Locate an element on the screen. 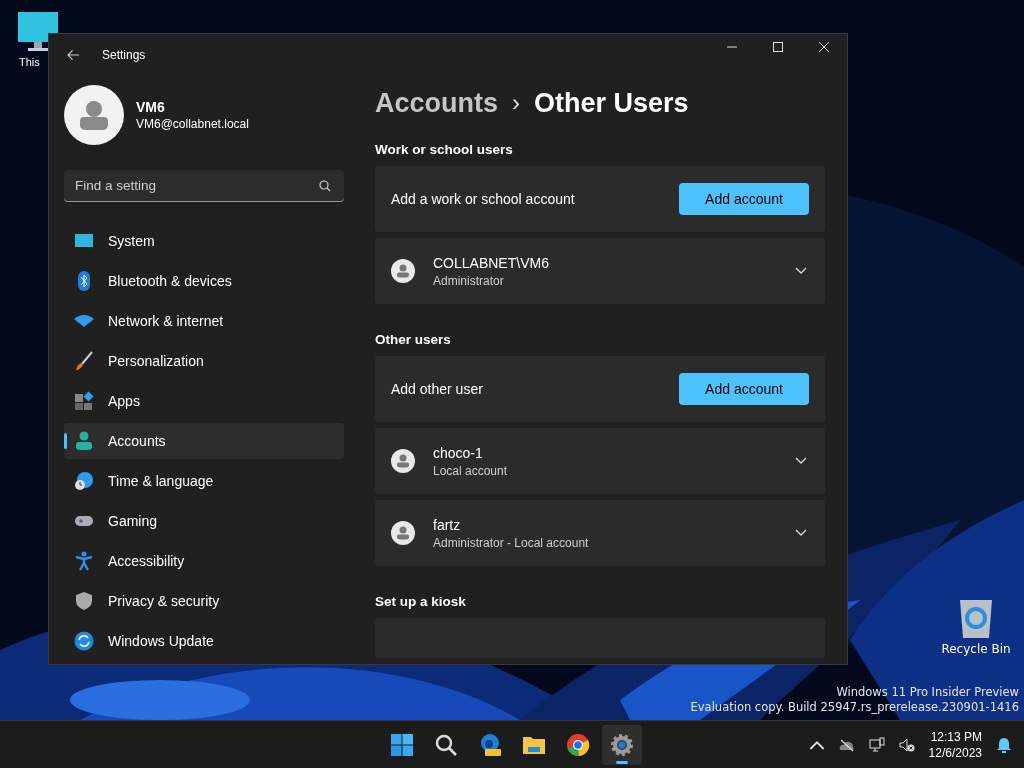  gear-icon is located at coordinates (622, 744).